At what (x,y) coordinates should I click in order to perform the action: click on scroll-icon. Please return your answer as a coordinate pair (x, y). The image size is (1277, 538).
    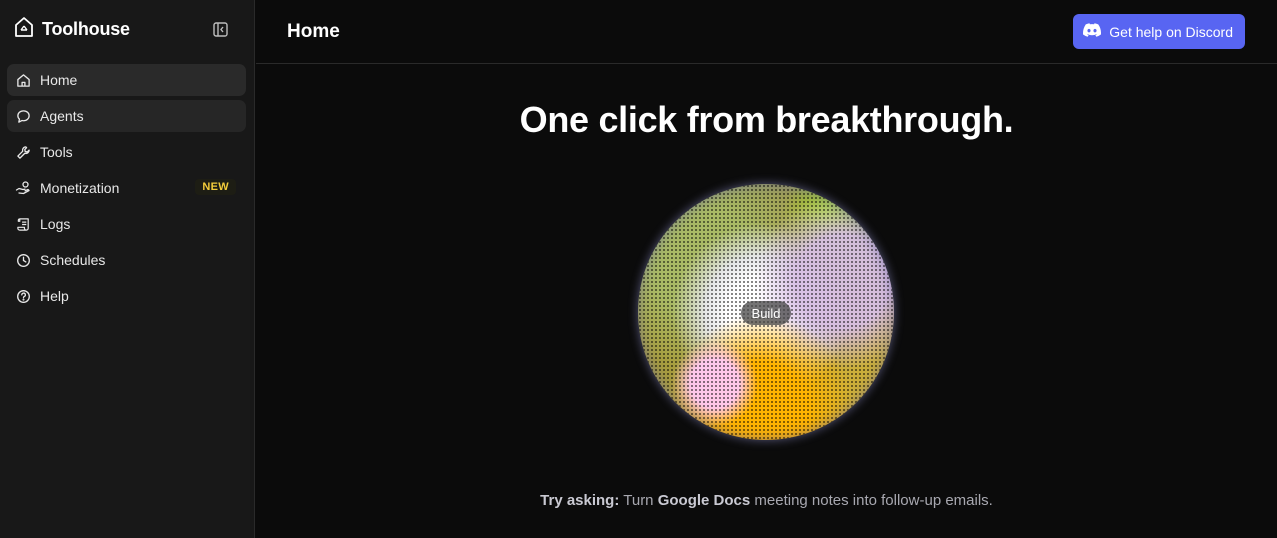
    Looking at the image, I should click on (23, 224).